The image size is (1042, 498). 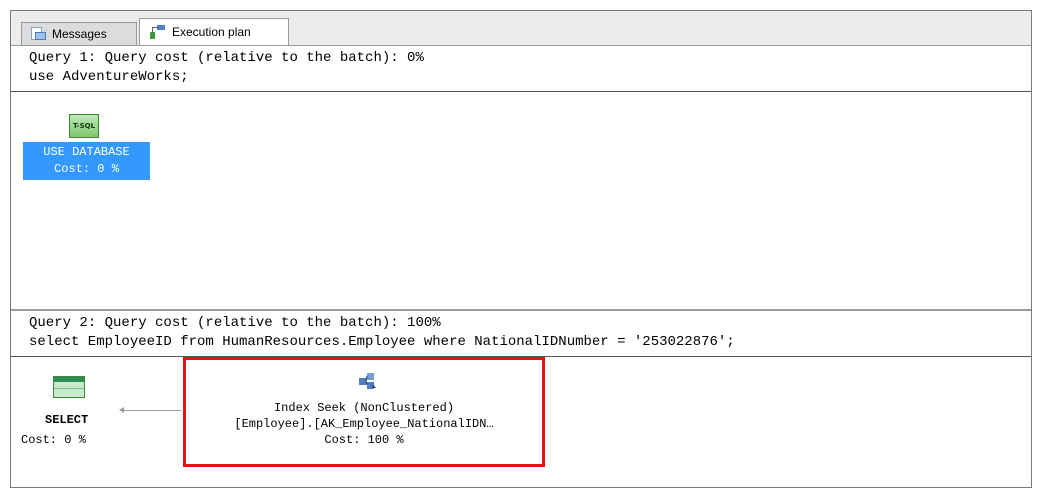 I want to click on tab-messages: Messages, so click(x=79, y=33).